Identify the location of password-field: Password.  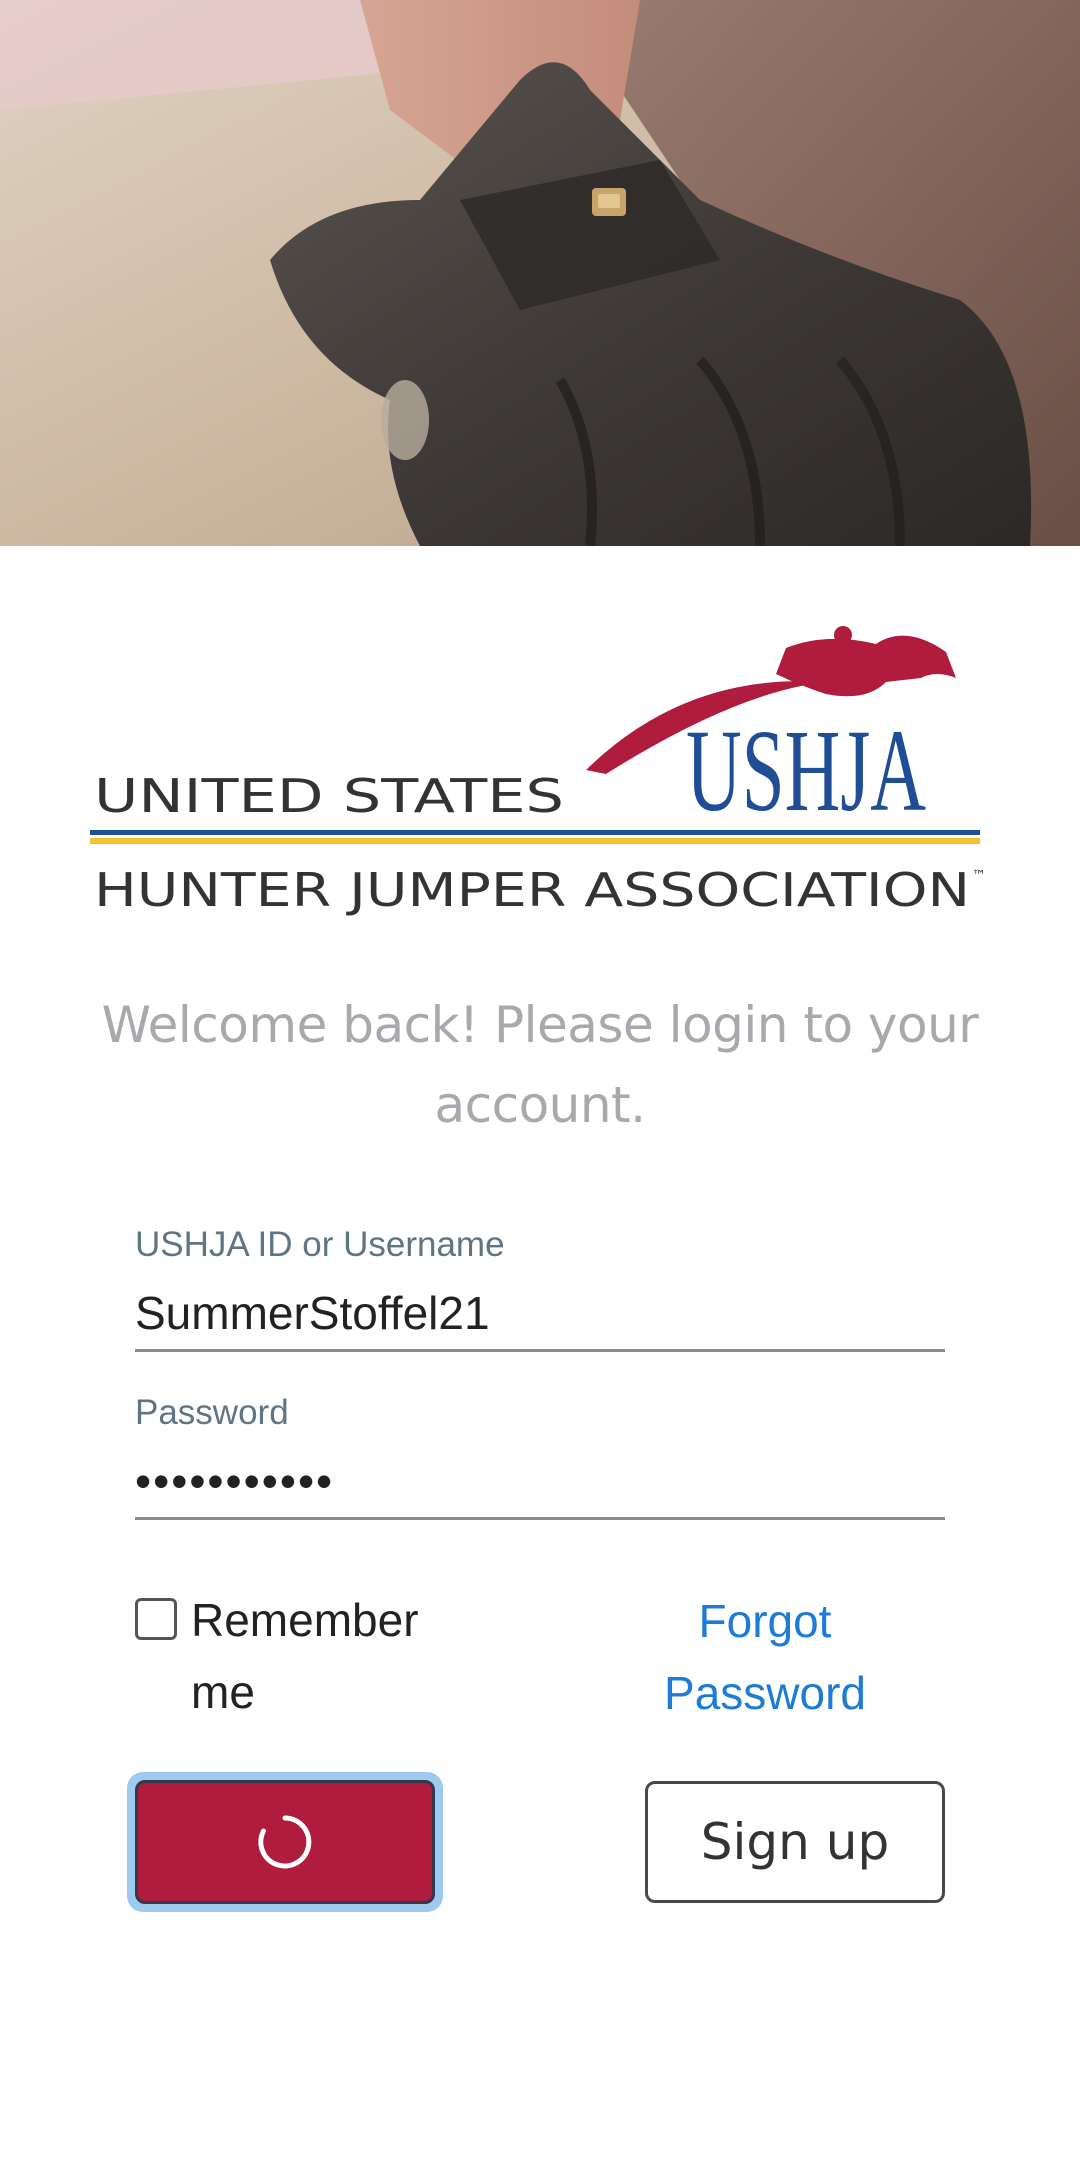
(540, 1456).